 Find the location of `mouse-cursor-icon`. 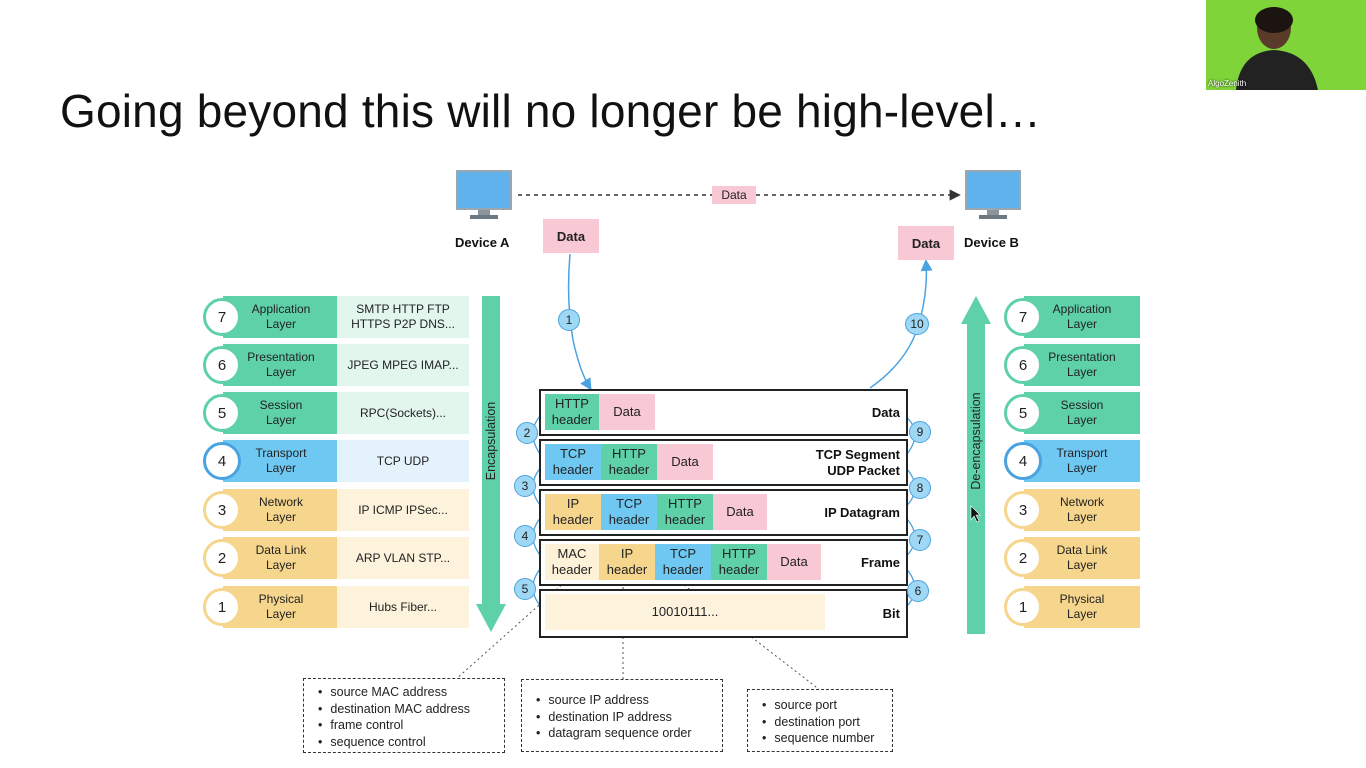

mouse-cursor-icon is located at coordinates (975, 514).